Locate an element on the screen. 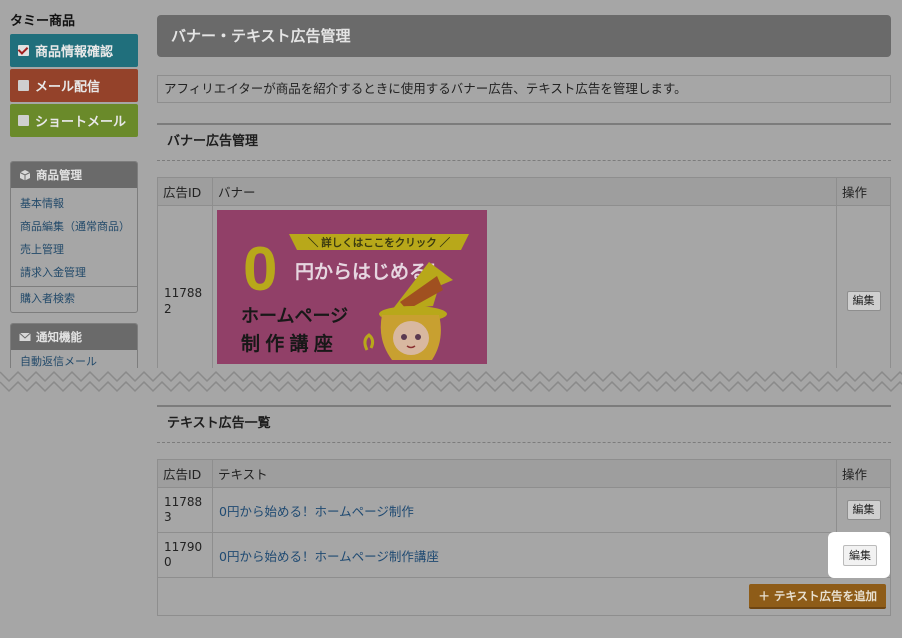 Image resolution: width=902 pixels, height=638 pixels. nav-label: 商品情報確認 is located at coordinates (74, 52).